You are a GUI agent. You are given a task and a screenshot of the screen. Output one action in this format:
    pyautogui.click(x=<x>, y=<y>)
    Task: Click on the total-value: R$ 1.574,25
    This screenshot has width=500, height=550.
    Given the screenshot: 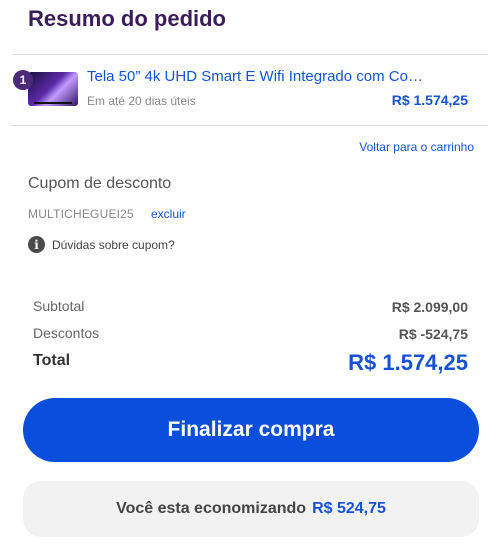 What is the action you would take?
    pyautogui.click(x=408, y=362)
    